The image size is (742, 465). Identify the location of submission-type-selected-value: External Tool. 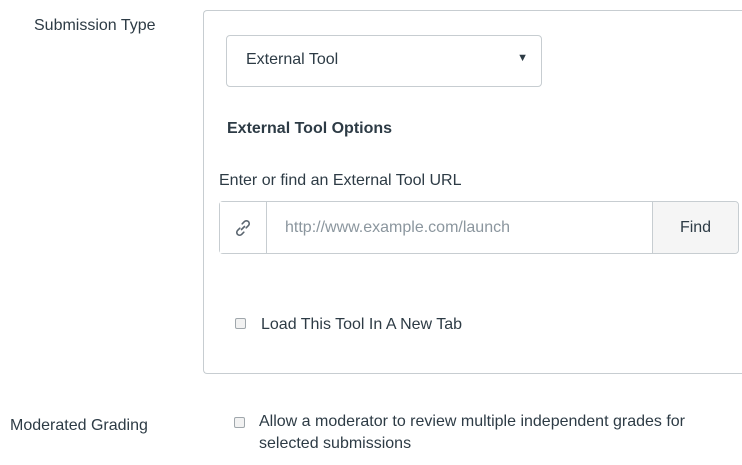
(292, 59).